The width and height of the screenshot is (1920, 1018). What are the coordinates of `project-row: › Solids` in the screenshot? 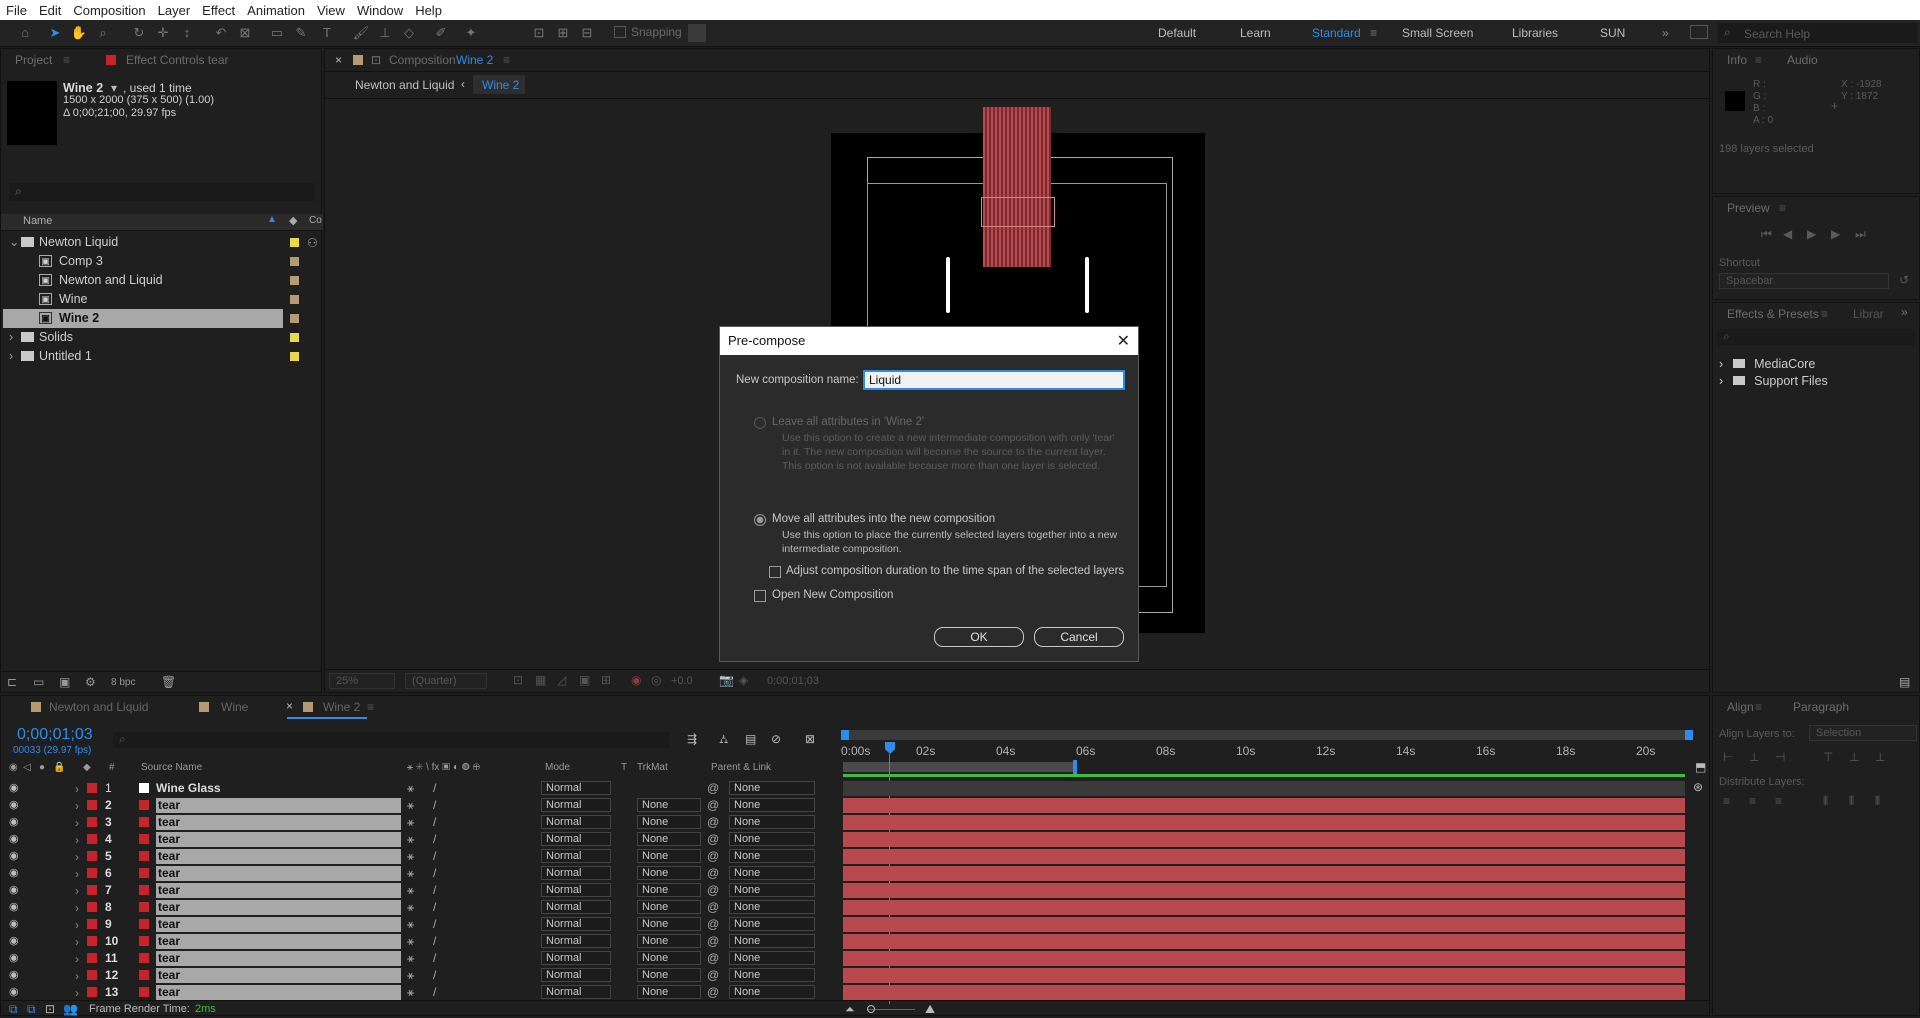 It's located at (151, 337).